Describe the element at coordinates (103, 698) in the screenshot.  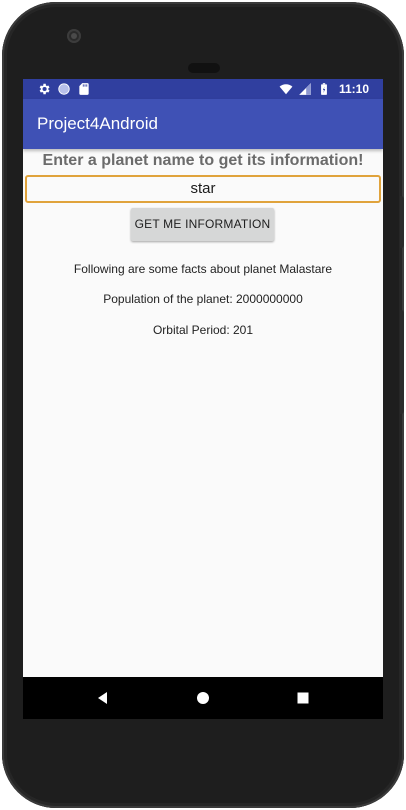
I see `back-icon` at that location.